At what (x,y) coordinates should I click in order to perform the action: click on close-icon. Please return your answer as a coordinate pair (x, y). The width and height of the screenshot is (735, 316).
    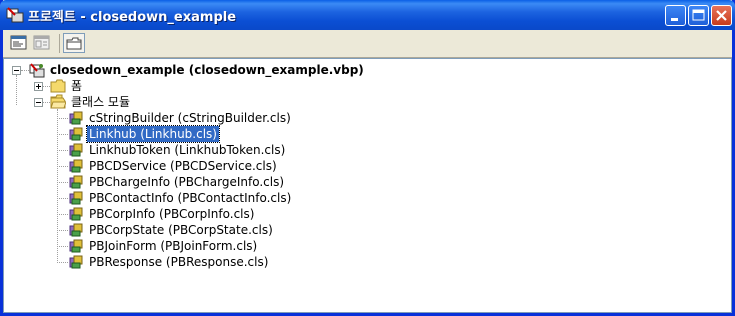
    Looking at the image, I should click on (721, 15).